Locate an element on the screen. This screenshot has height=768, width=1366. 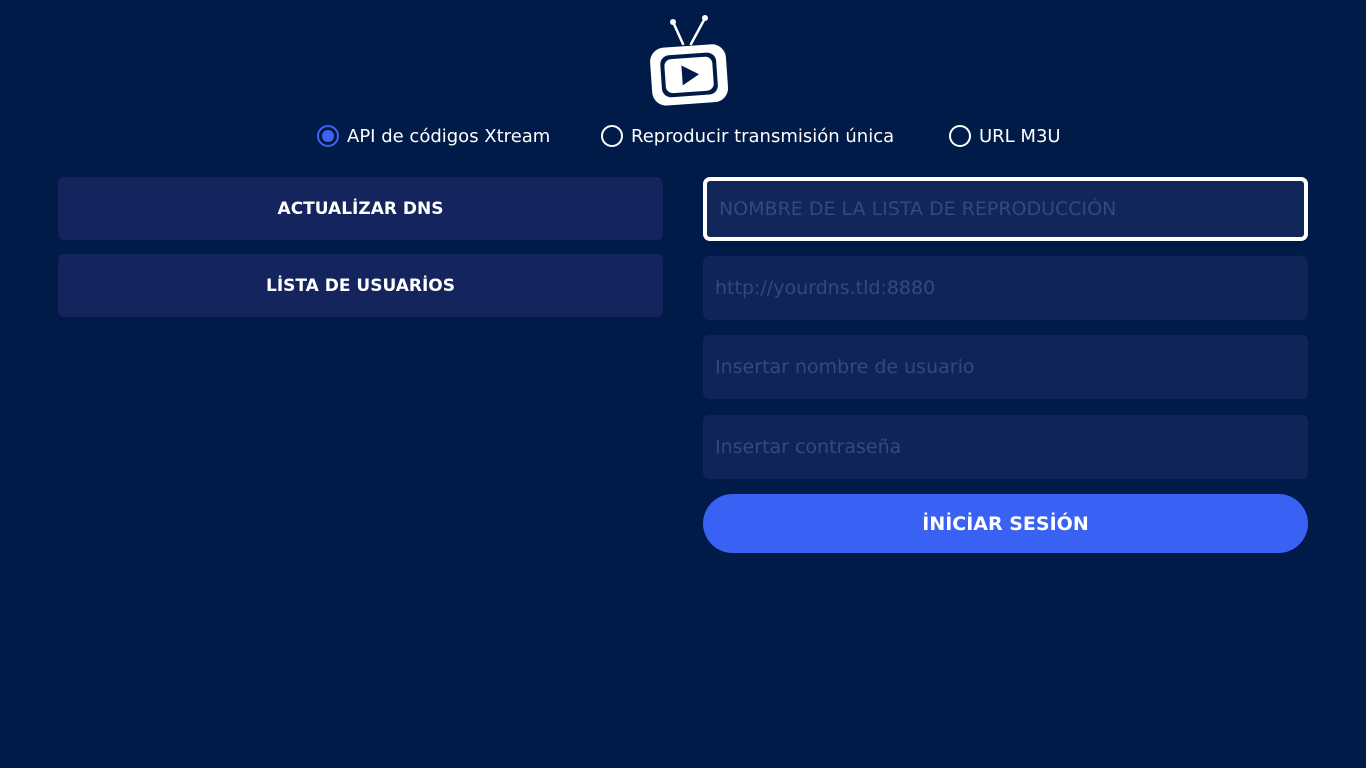
playlist-name-input is located at coordinates (1005, 209).